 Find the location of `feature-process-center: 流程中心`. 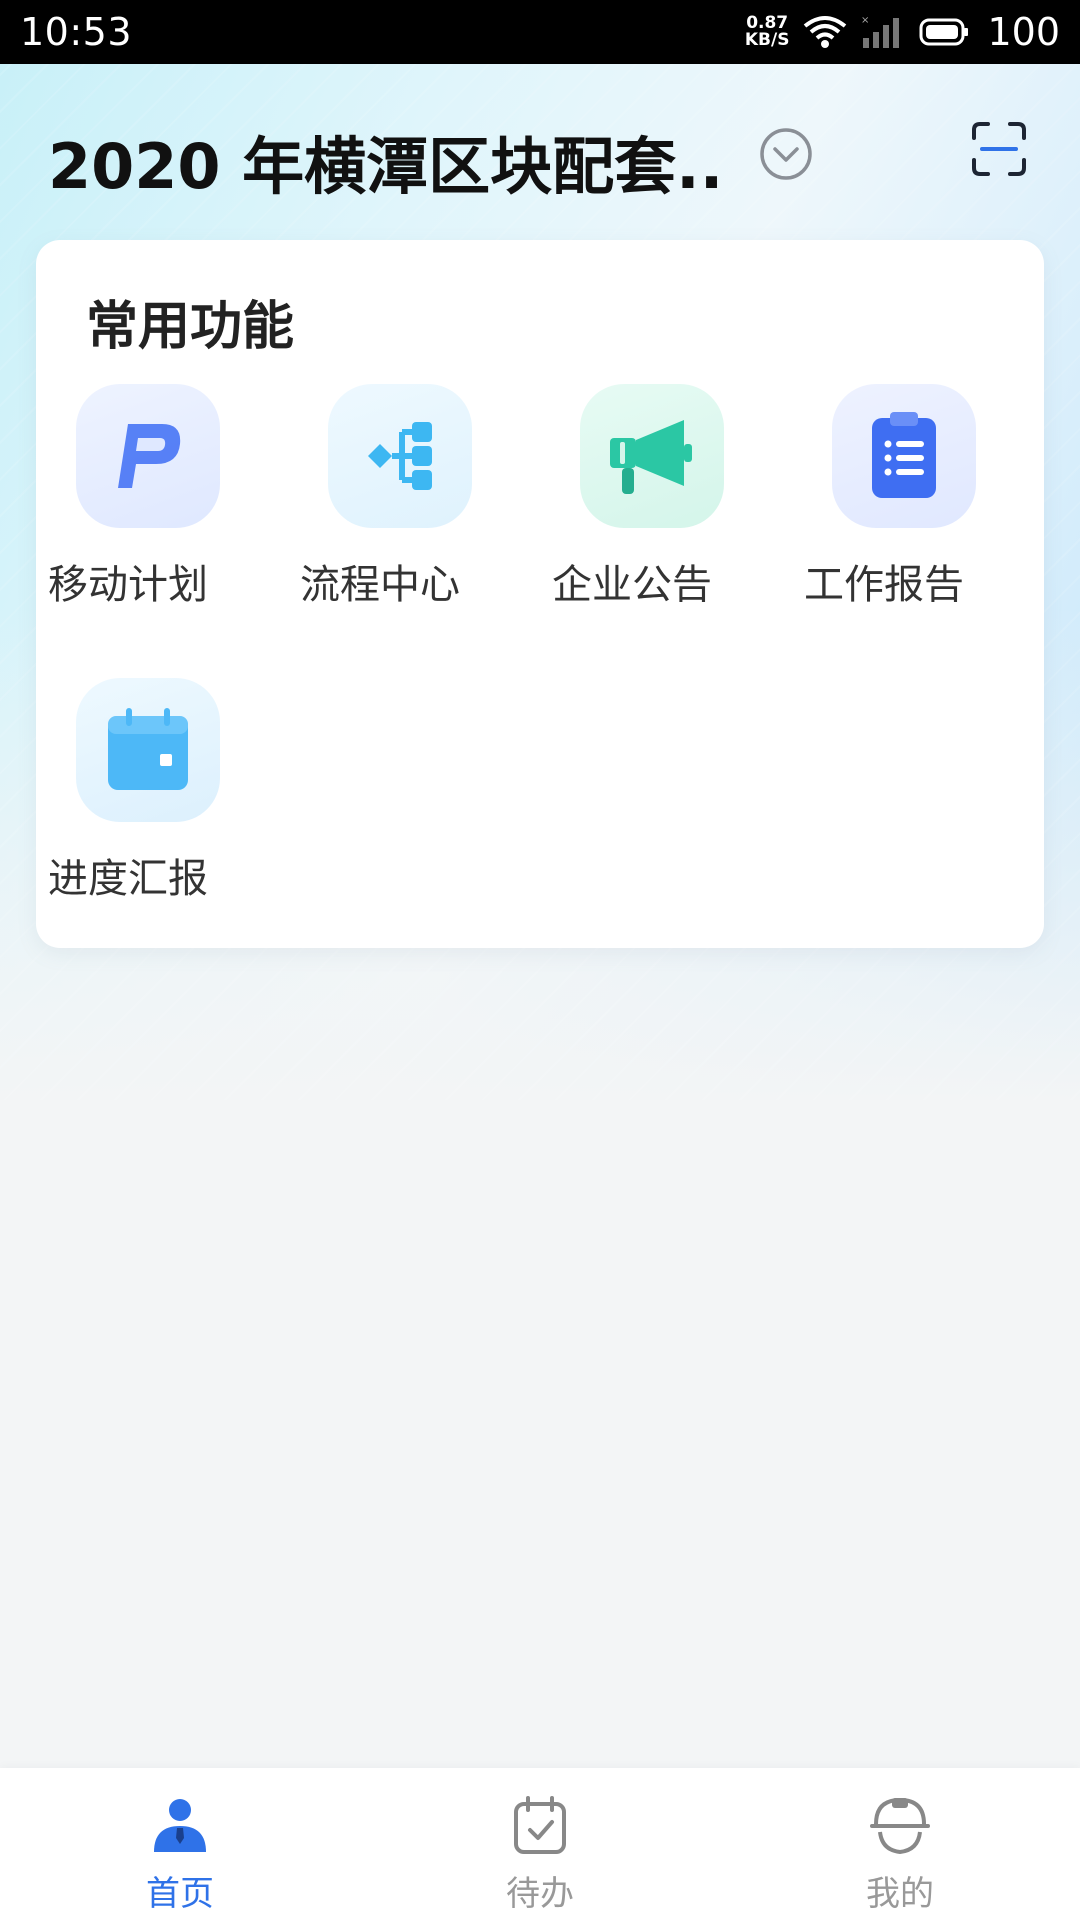

feature-process-center: 流程中心 is located at coordinates (388, 499).